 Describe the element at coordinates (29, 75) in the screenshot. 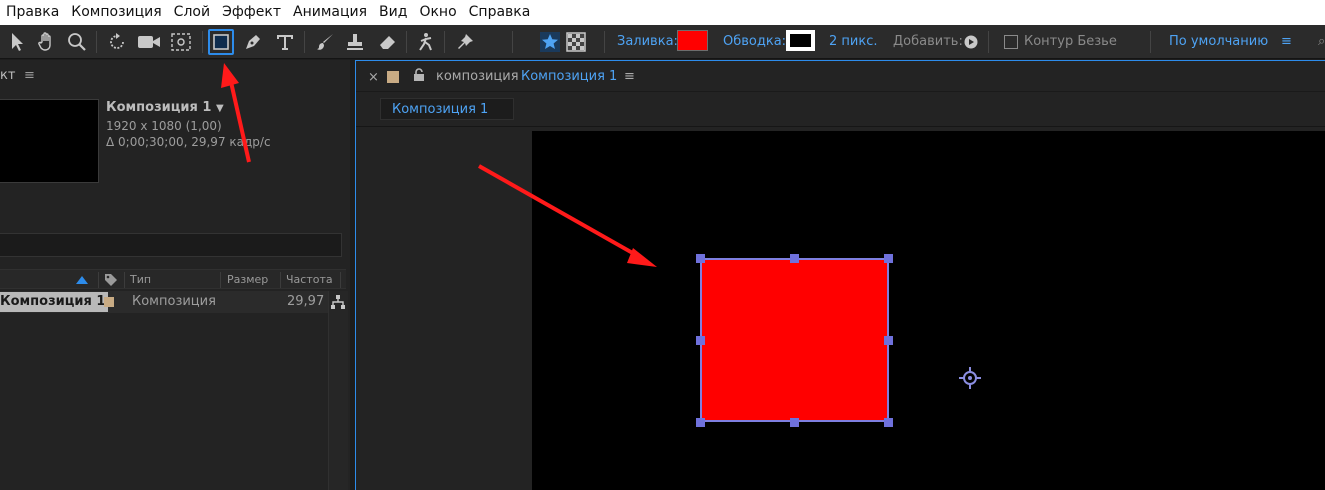

I see `project-panel-menu-icon: ≡` at that location.